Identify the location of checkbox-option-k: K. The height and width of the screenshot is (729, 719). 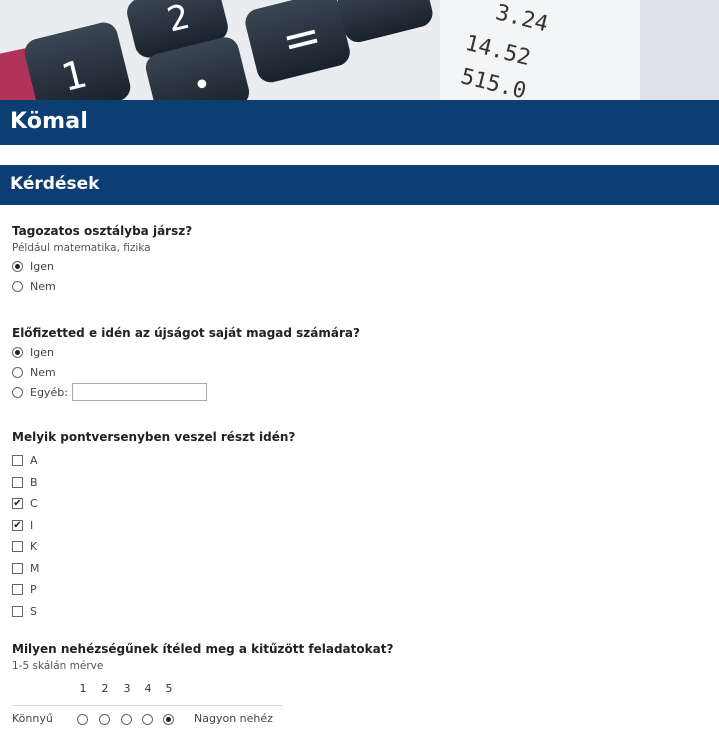
(357, 547).